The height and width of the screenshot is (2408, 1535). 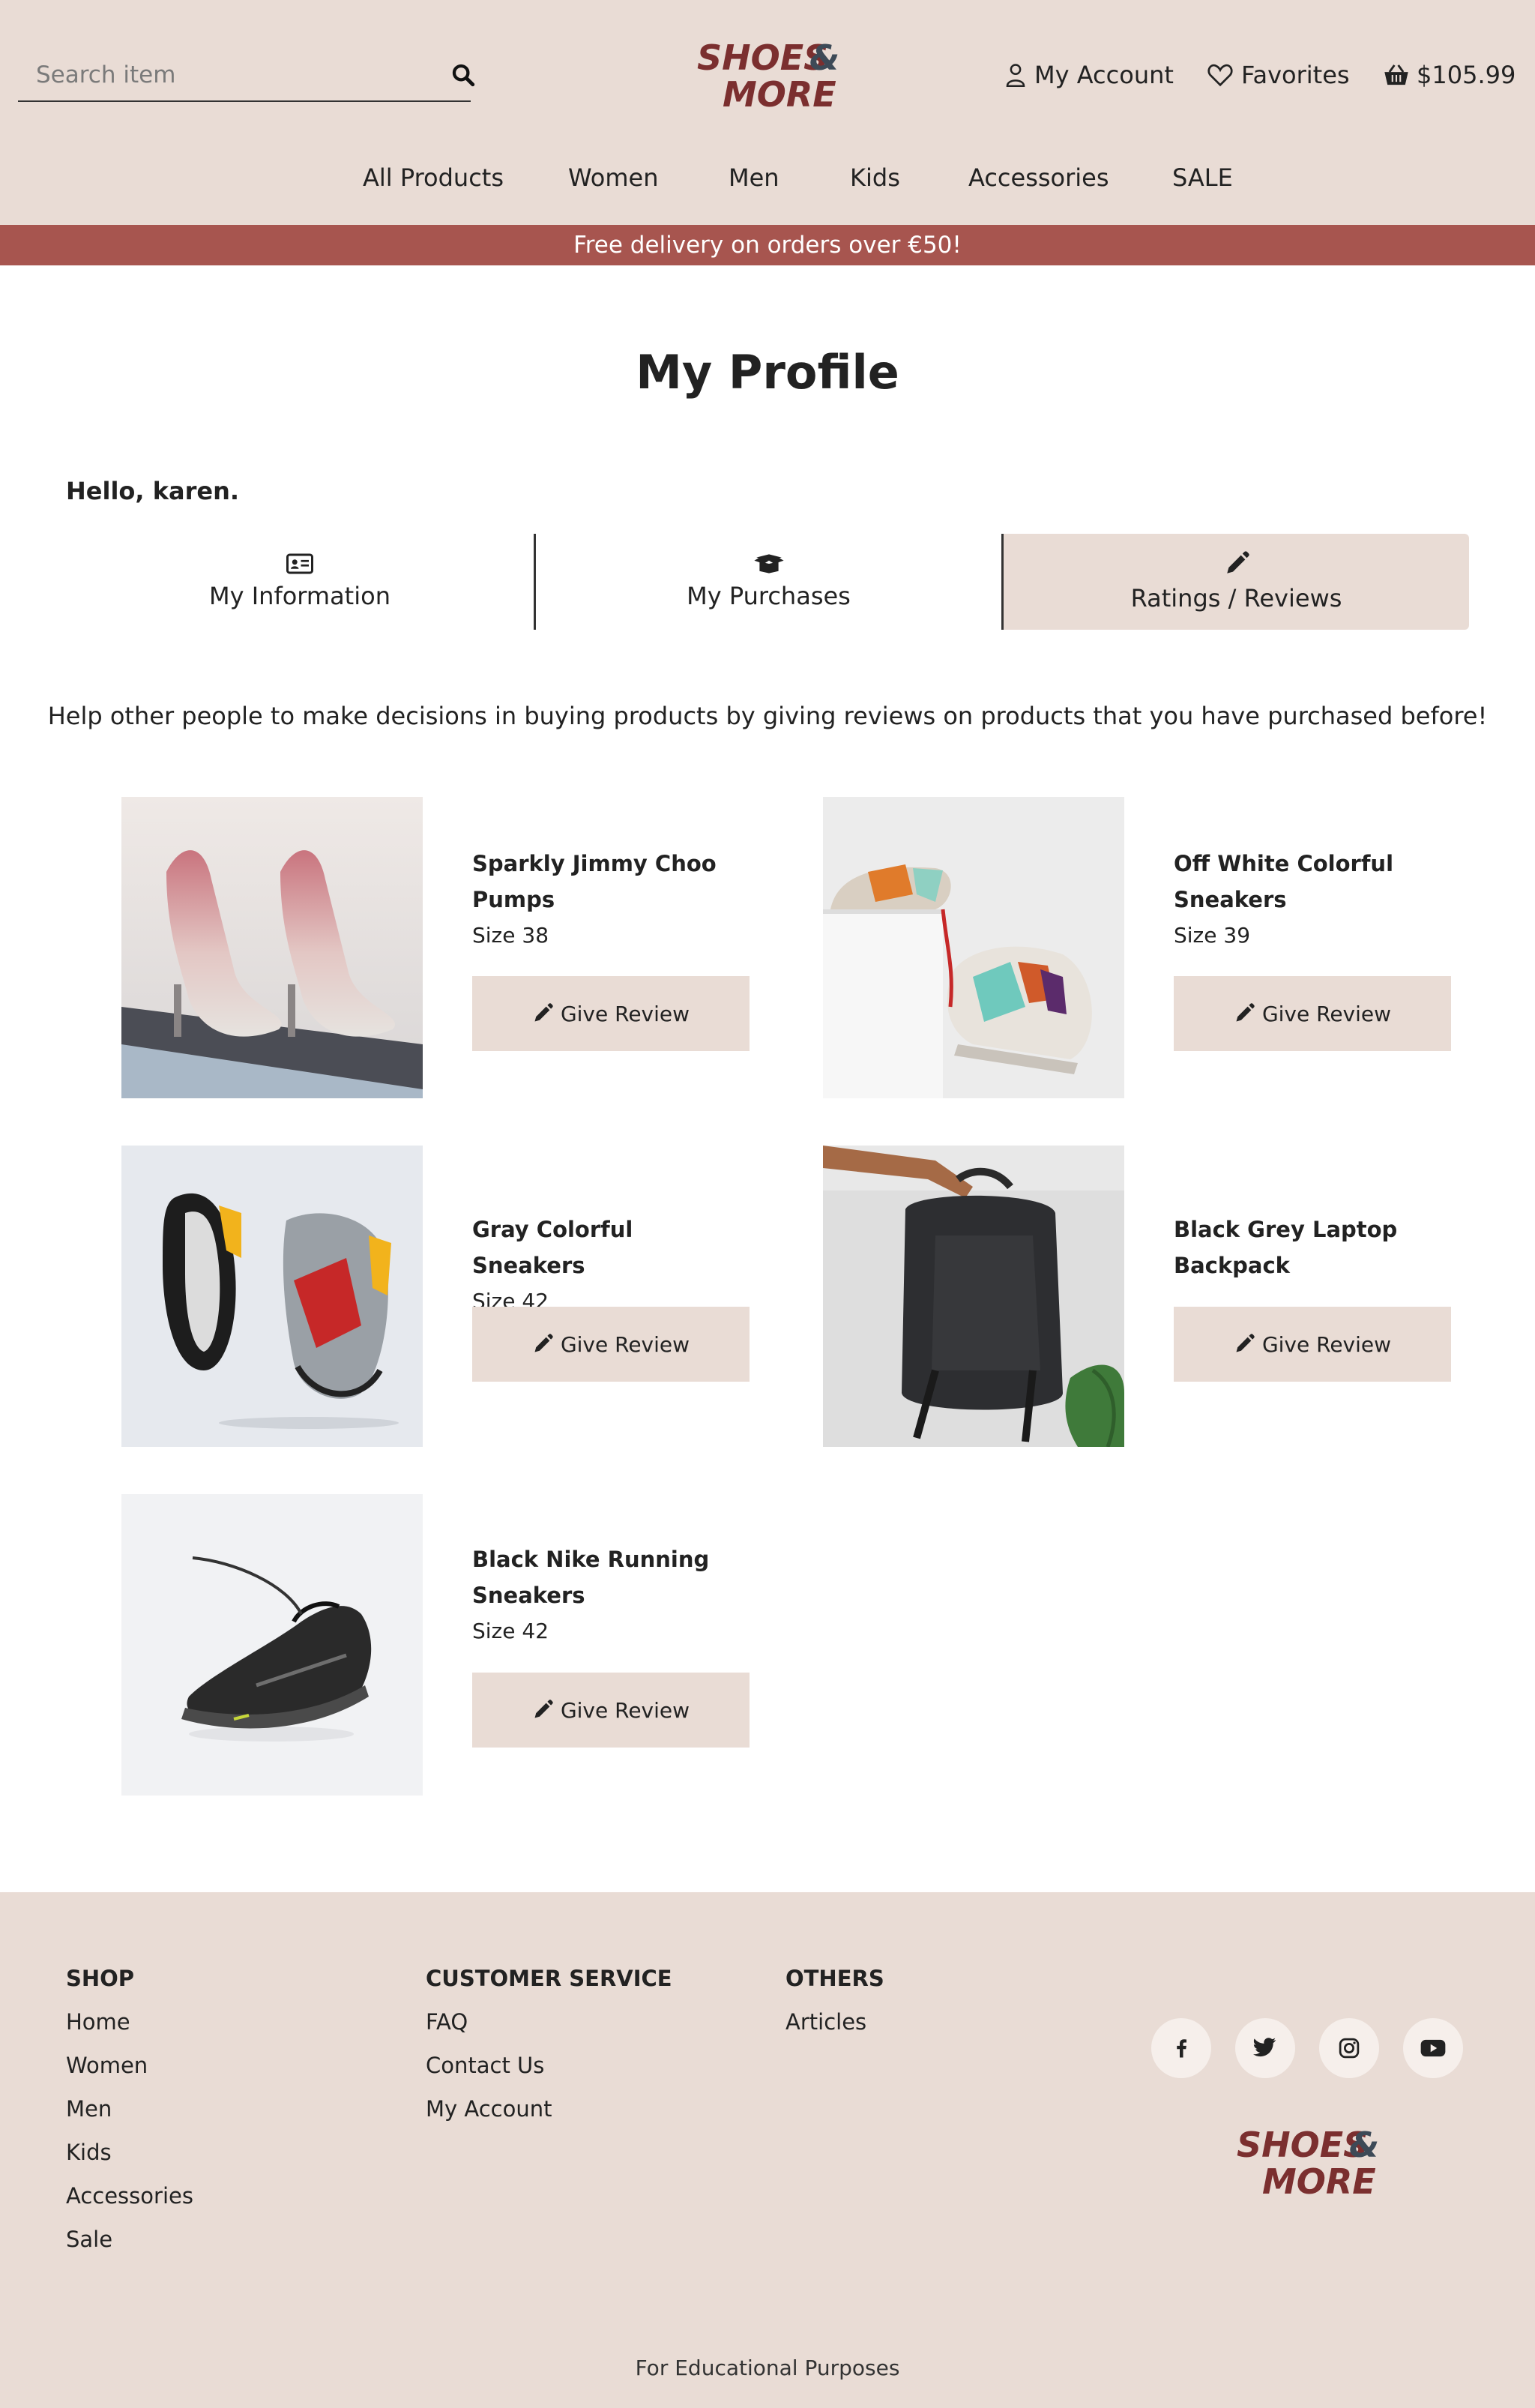 I want to click on product-image-off-white-sneakers, so click(x=973, y=948).